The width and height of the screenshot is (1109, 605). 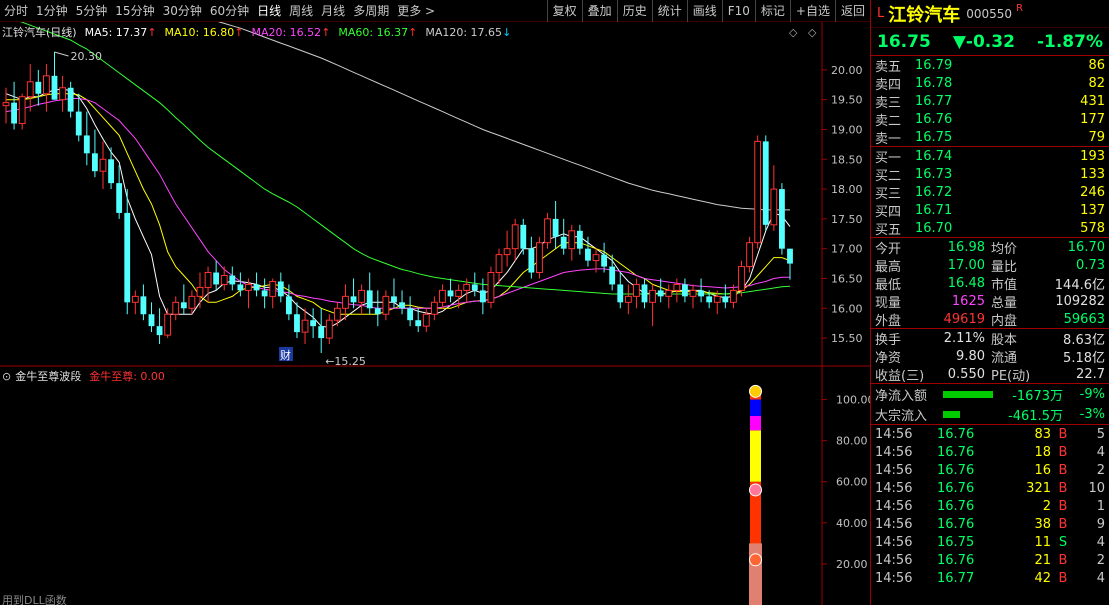 What do you see at coordinates (52, 11) in the screenshot?
I see `period-tab: 1分钟` at bounding box center [52, 11].